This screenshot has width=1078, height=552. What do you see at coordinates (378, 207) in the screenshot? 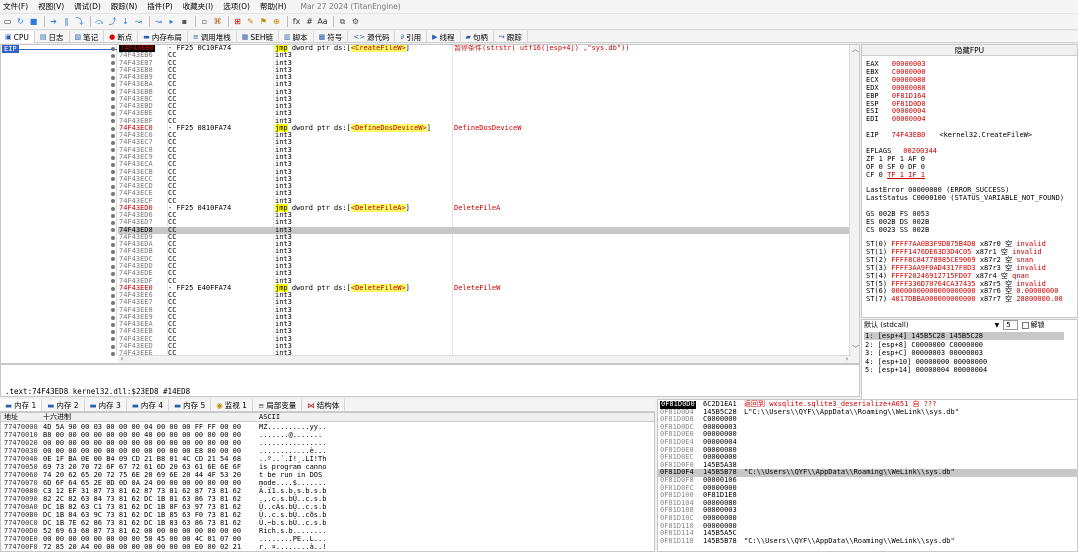
I see `jump-target-label: <DeleteFileA>` at bounding box center [378, 207].